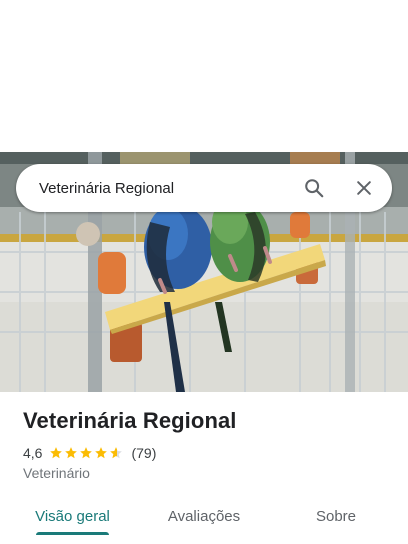  What do you see at coordinates (130, 420) in the screenshot?
I see `place-title: Veterinária Regional` at bounding box center [130, 420].